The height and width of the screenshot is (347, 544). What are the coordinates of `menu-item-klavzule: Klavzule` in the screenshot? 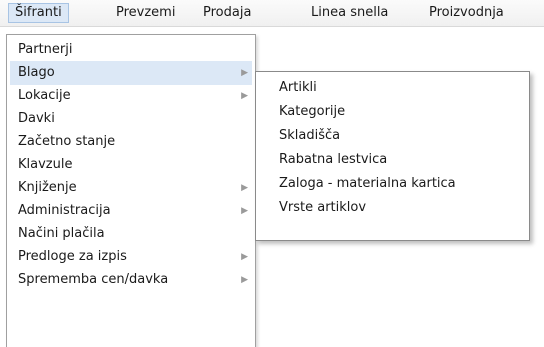 It's located at (131, 165).